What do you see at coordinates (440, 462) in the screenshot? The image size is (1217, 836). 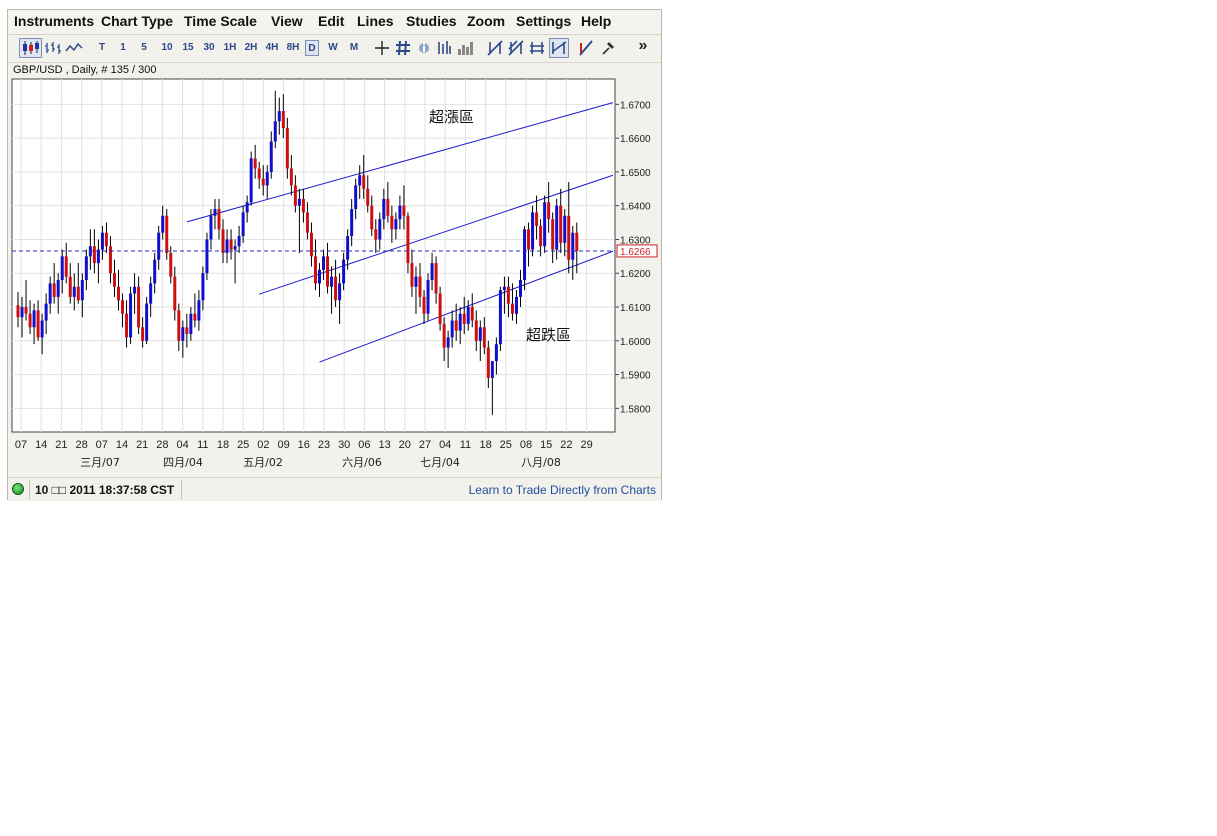 I see `x-month-label: 七月/04` at bounding box center [440, 462].